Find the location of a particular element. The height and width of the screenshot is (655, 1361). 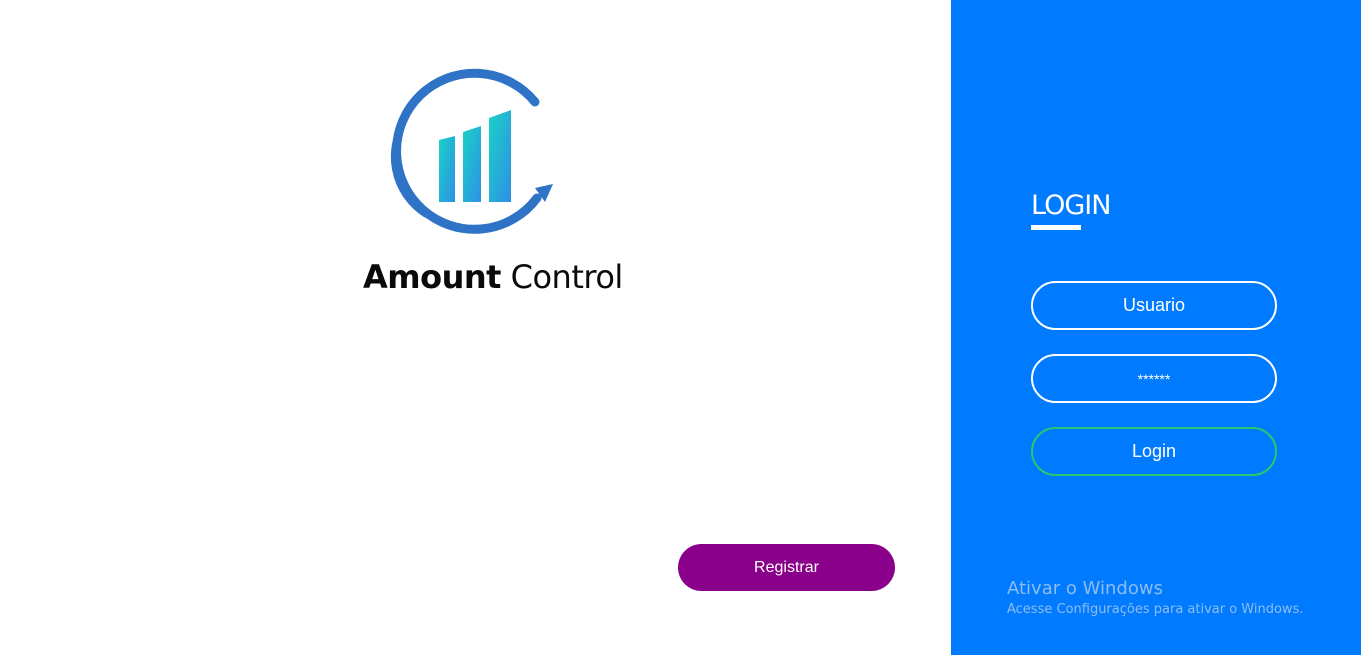

register-button: Registrar is located at coordinates (786, 567).